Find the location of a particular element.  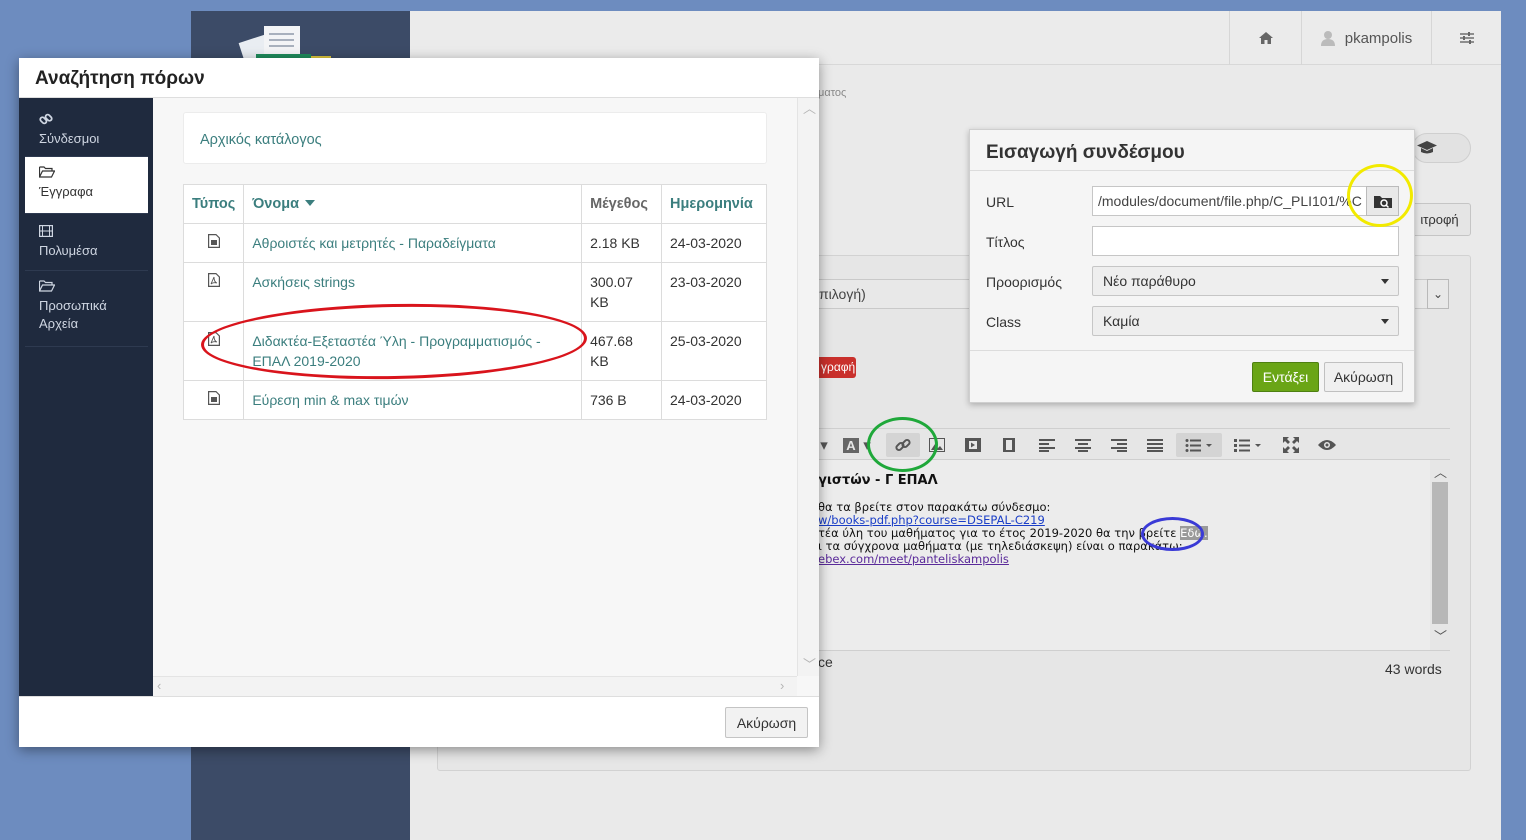

editor-toolbar: ▾ A ▾ is located at coordinates (1134, 444).